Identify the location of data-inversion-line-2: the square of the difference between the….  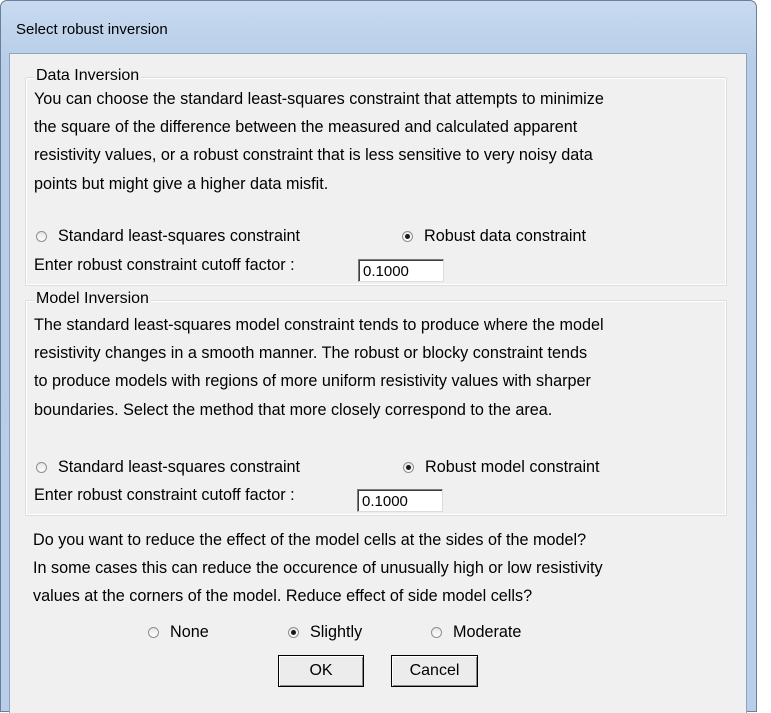
(306, 127).